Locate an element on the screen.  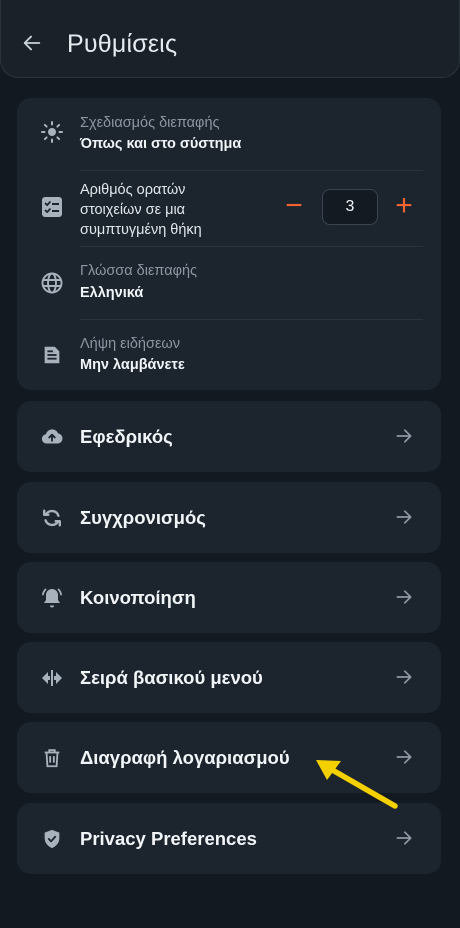
language-label: Γλώσσα διεπαφής is located at coordinates (139, 271).